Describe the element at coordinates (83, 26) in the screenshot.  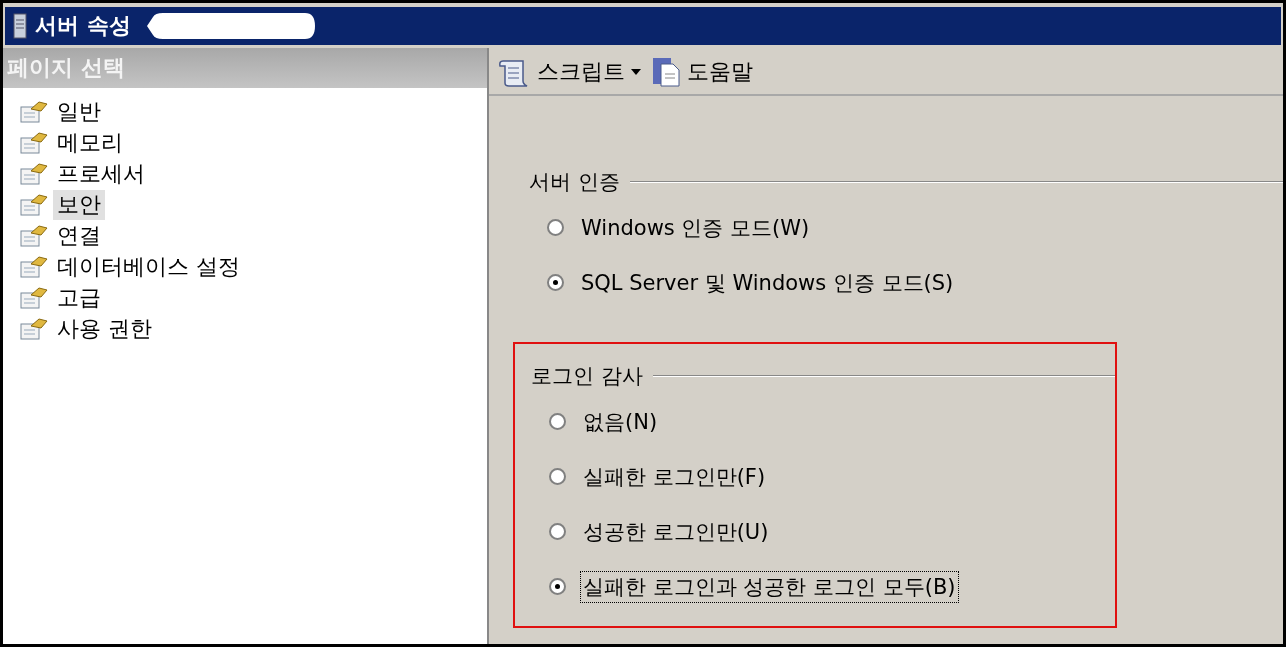
I see `window-title: 서버 속성` at that location.